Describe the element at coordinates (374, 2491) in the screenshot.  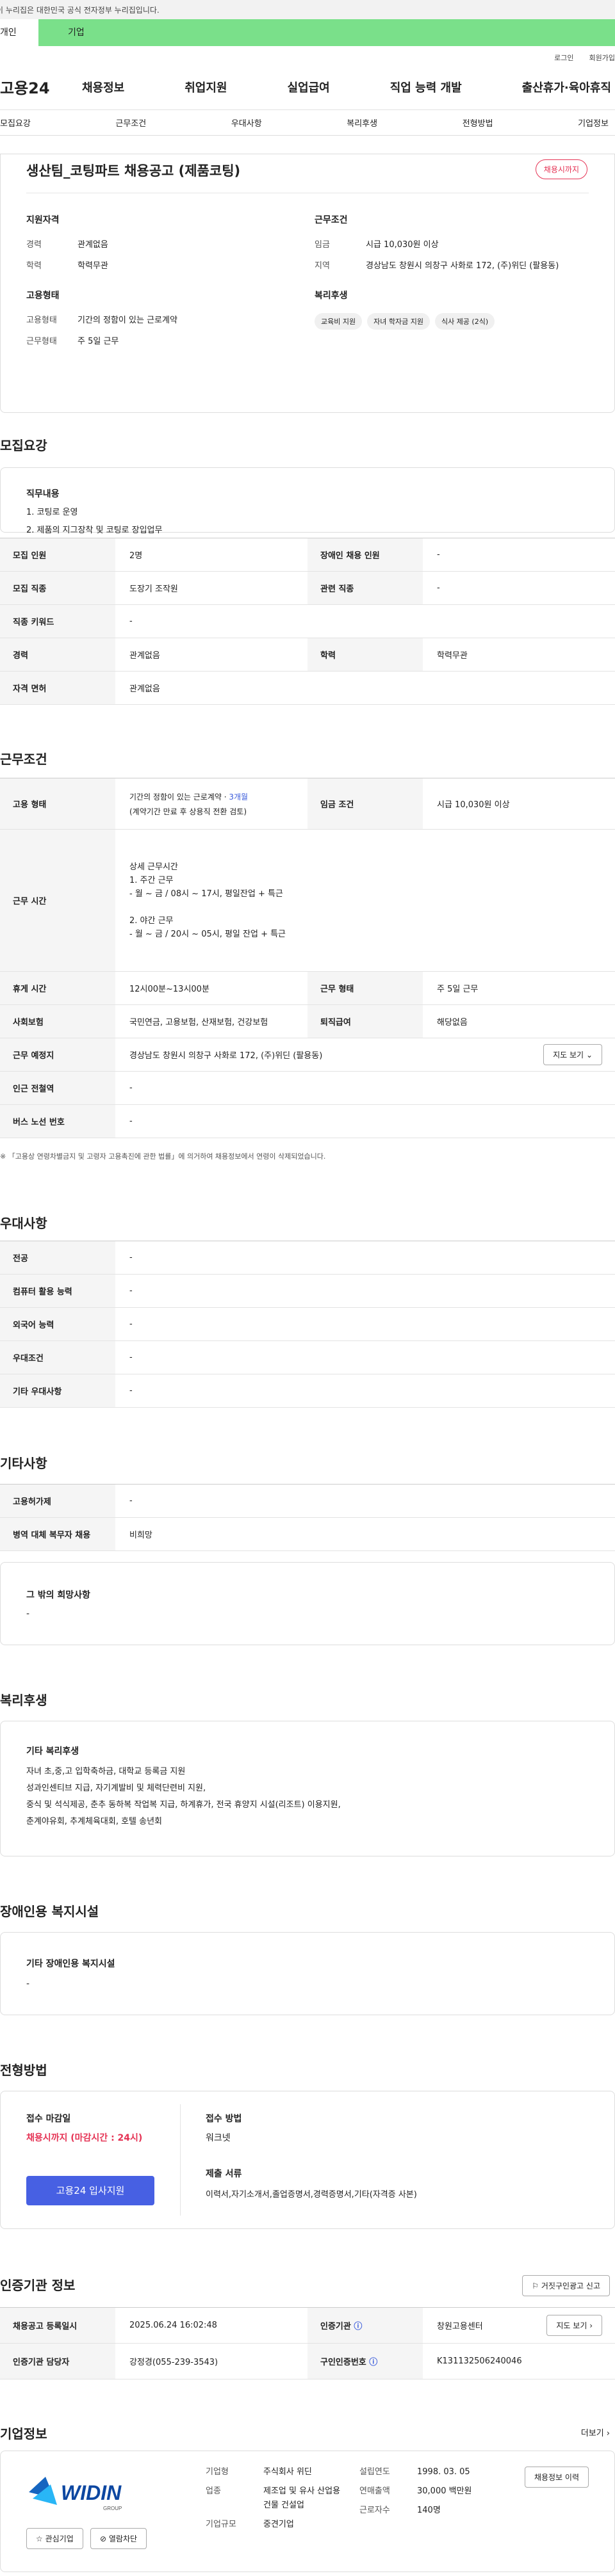
I see `sales-label: 연매출액` at that location.